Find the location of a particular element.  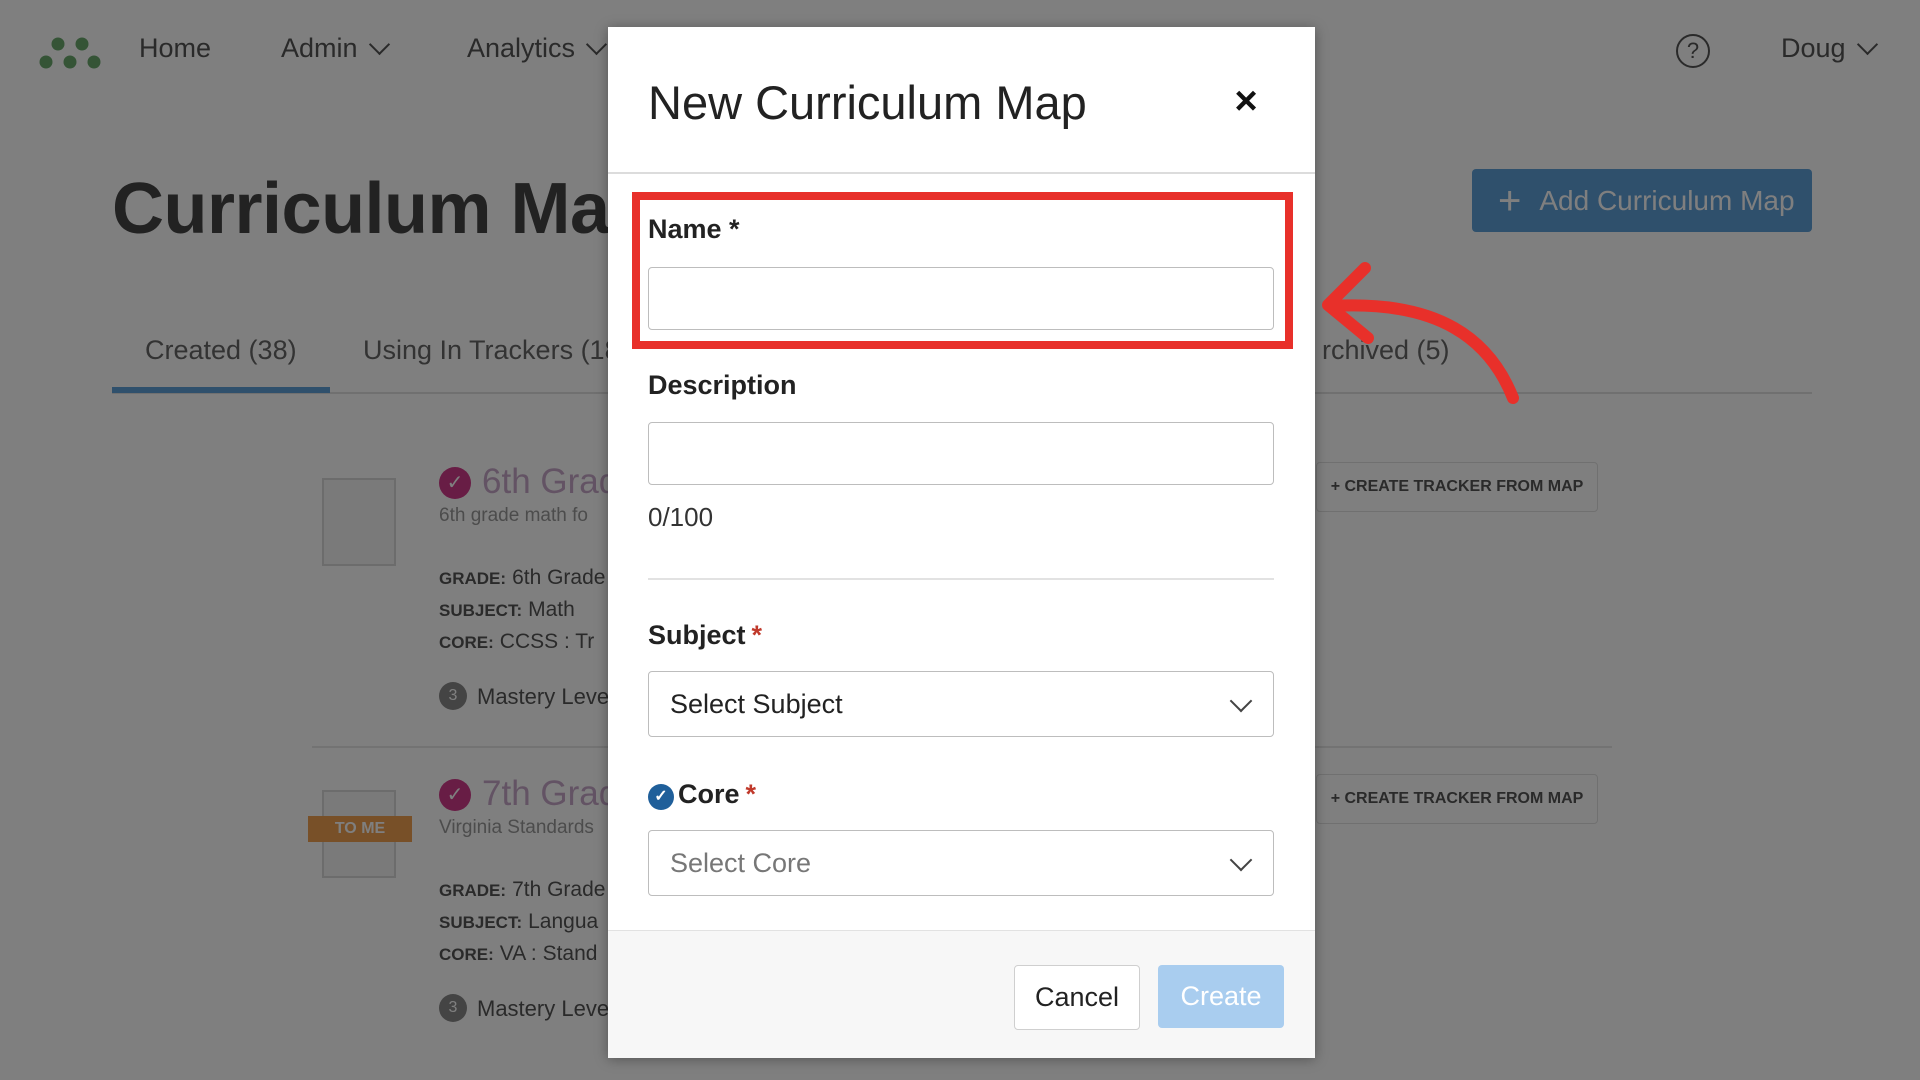

subject-label: Subject * is located at coordinates (705, 635).